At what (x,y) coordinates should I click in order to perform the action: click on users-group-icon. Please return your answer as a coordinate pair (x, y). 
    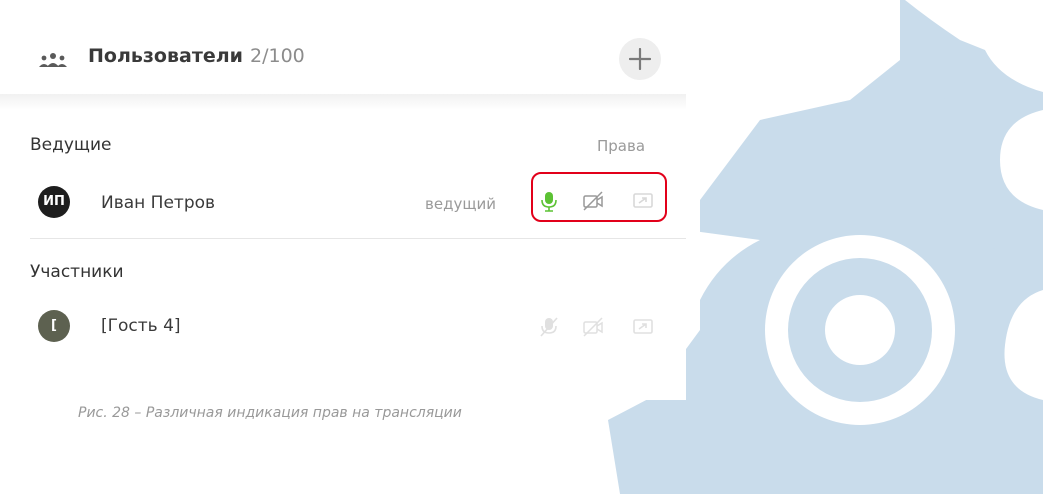
    Looking at the image, I should click on (53, 60).